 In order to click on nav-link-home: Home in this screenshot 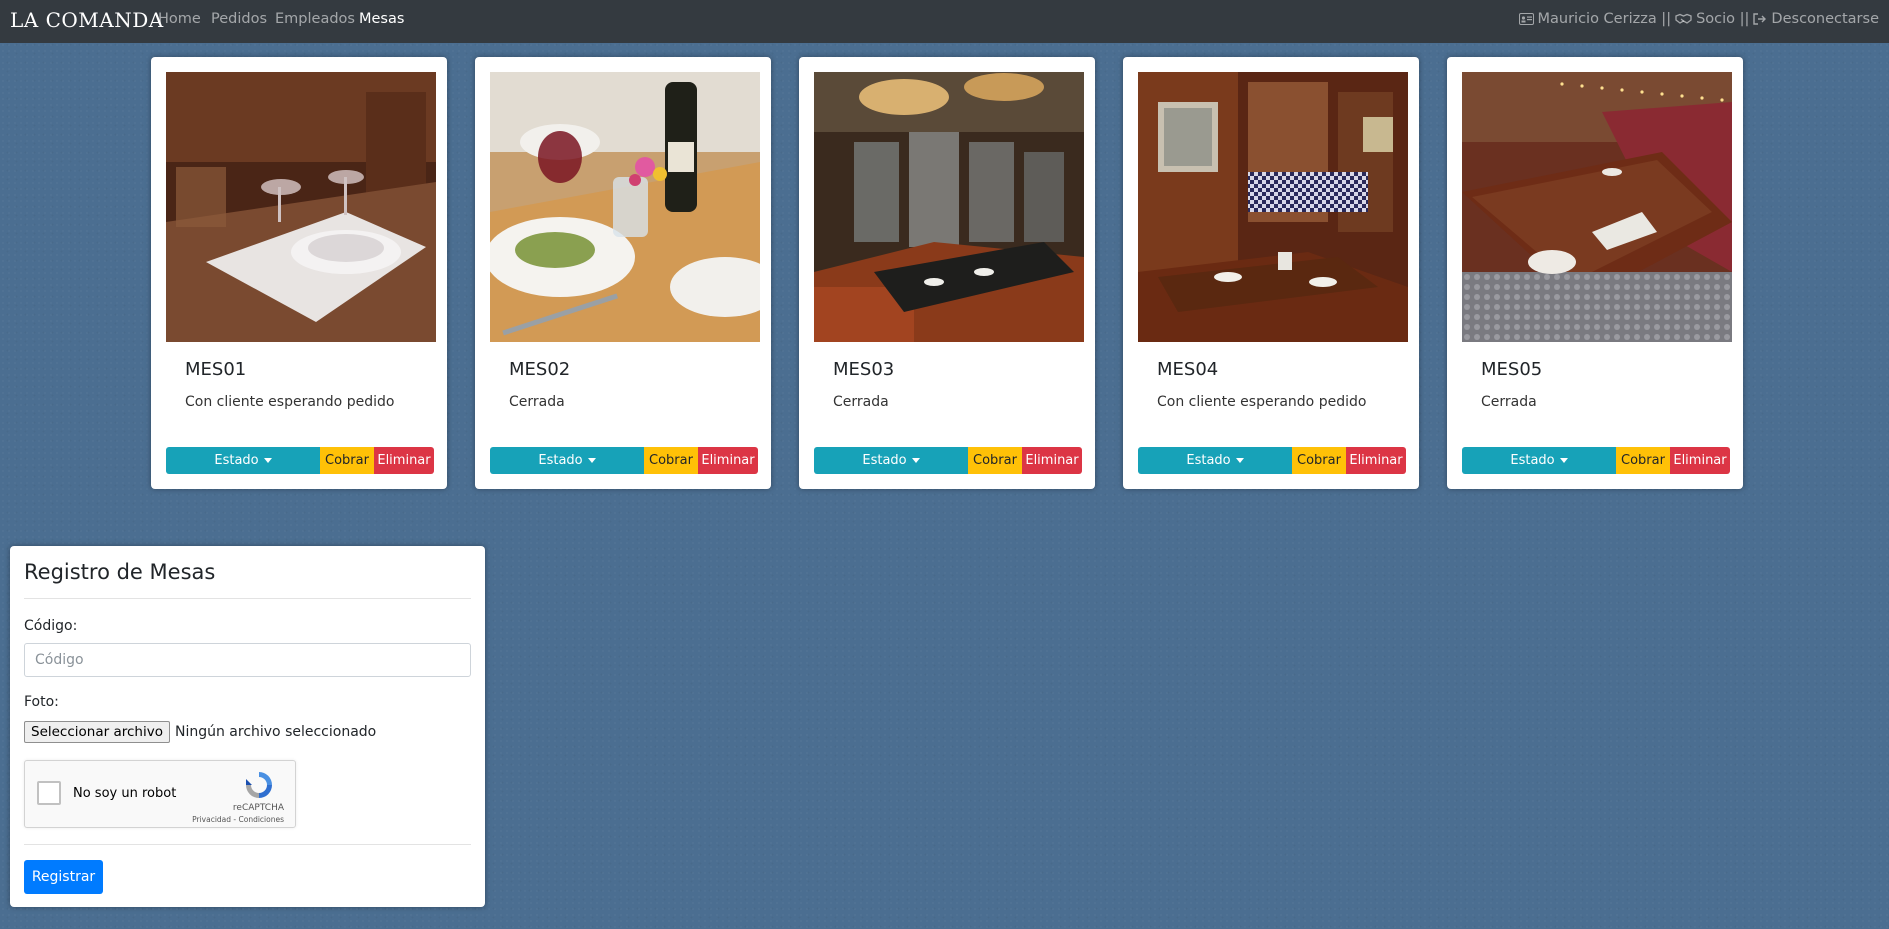, I will do `click(179, 19)`.